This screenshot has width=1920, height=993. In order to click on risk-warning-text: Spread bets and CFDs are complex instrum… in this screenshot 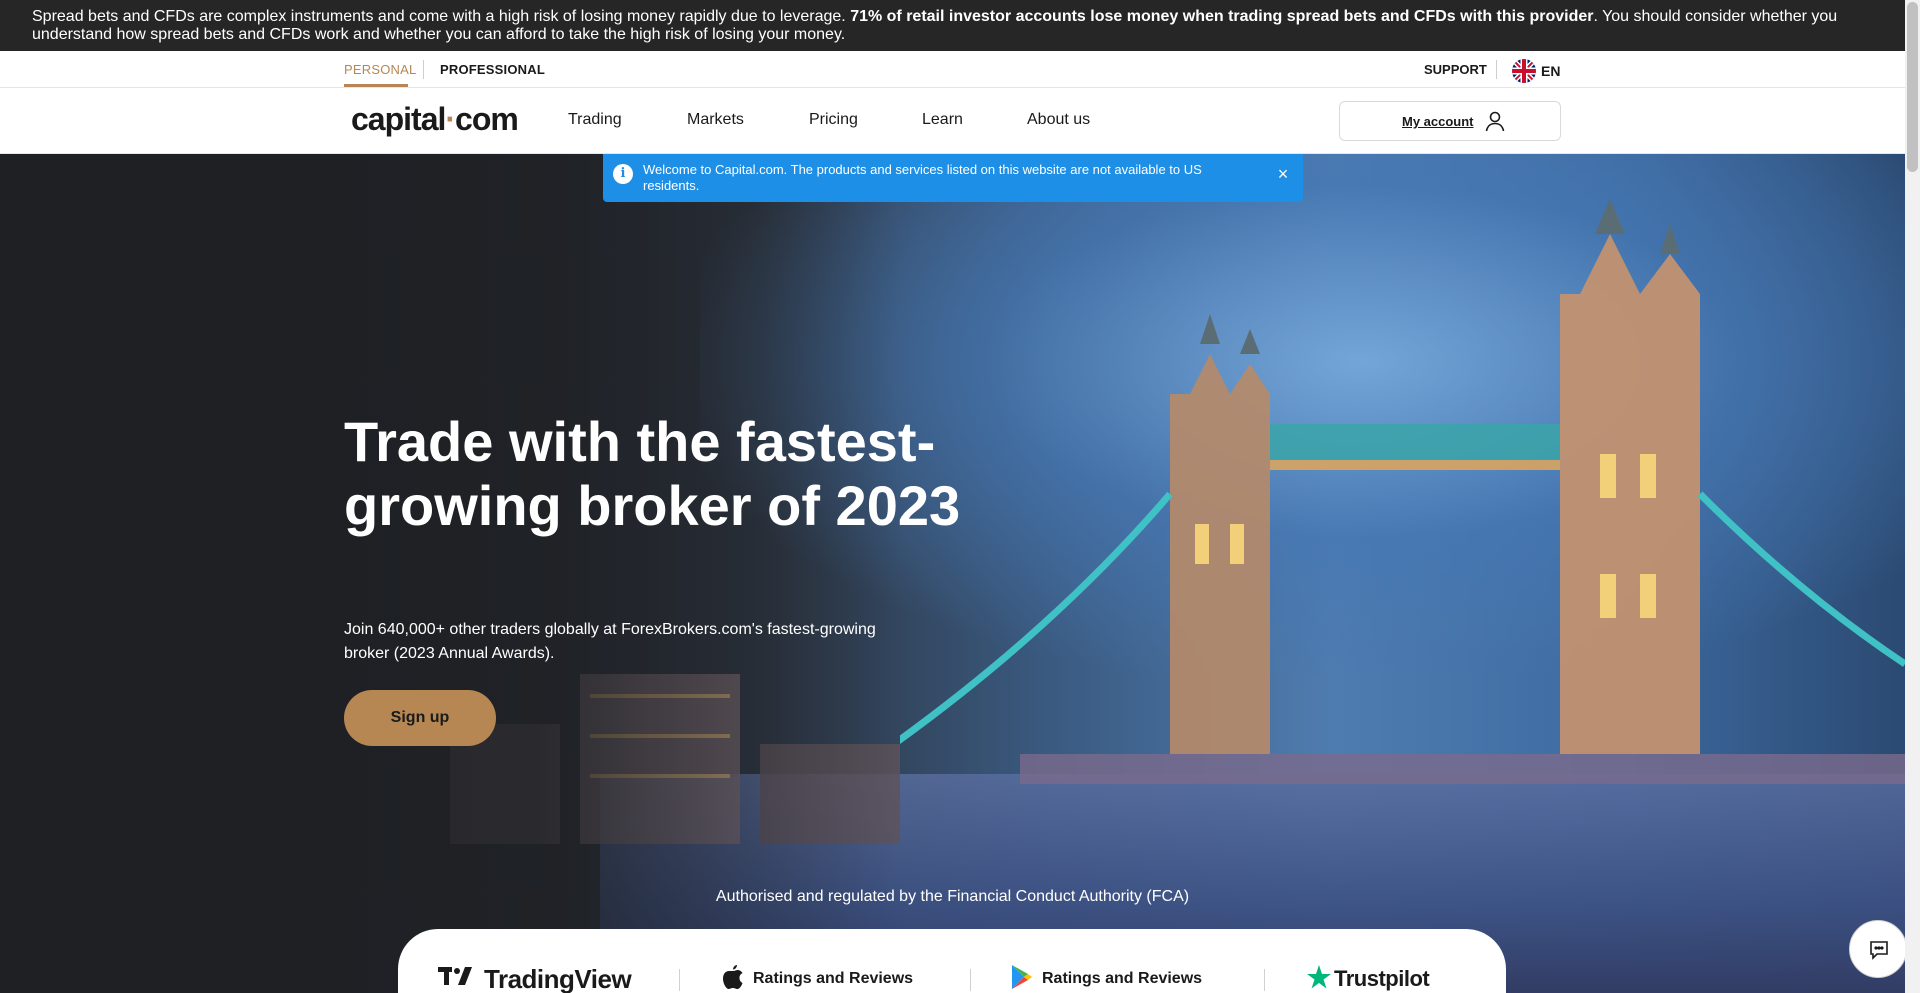, I will do `click(441, 16)`.